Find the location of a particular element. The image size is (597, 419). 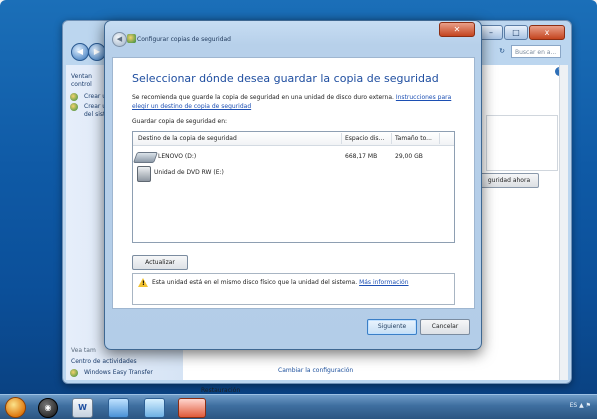

destination-name: Unidad de DVD RW (E:) is located at coordinates (189, 172).